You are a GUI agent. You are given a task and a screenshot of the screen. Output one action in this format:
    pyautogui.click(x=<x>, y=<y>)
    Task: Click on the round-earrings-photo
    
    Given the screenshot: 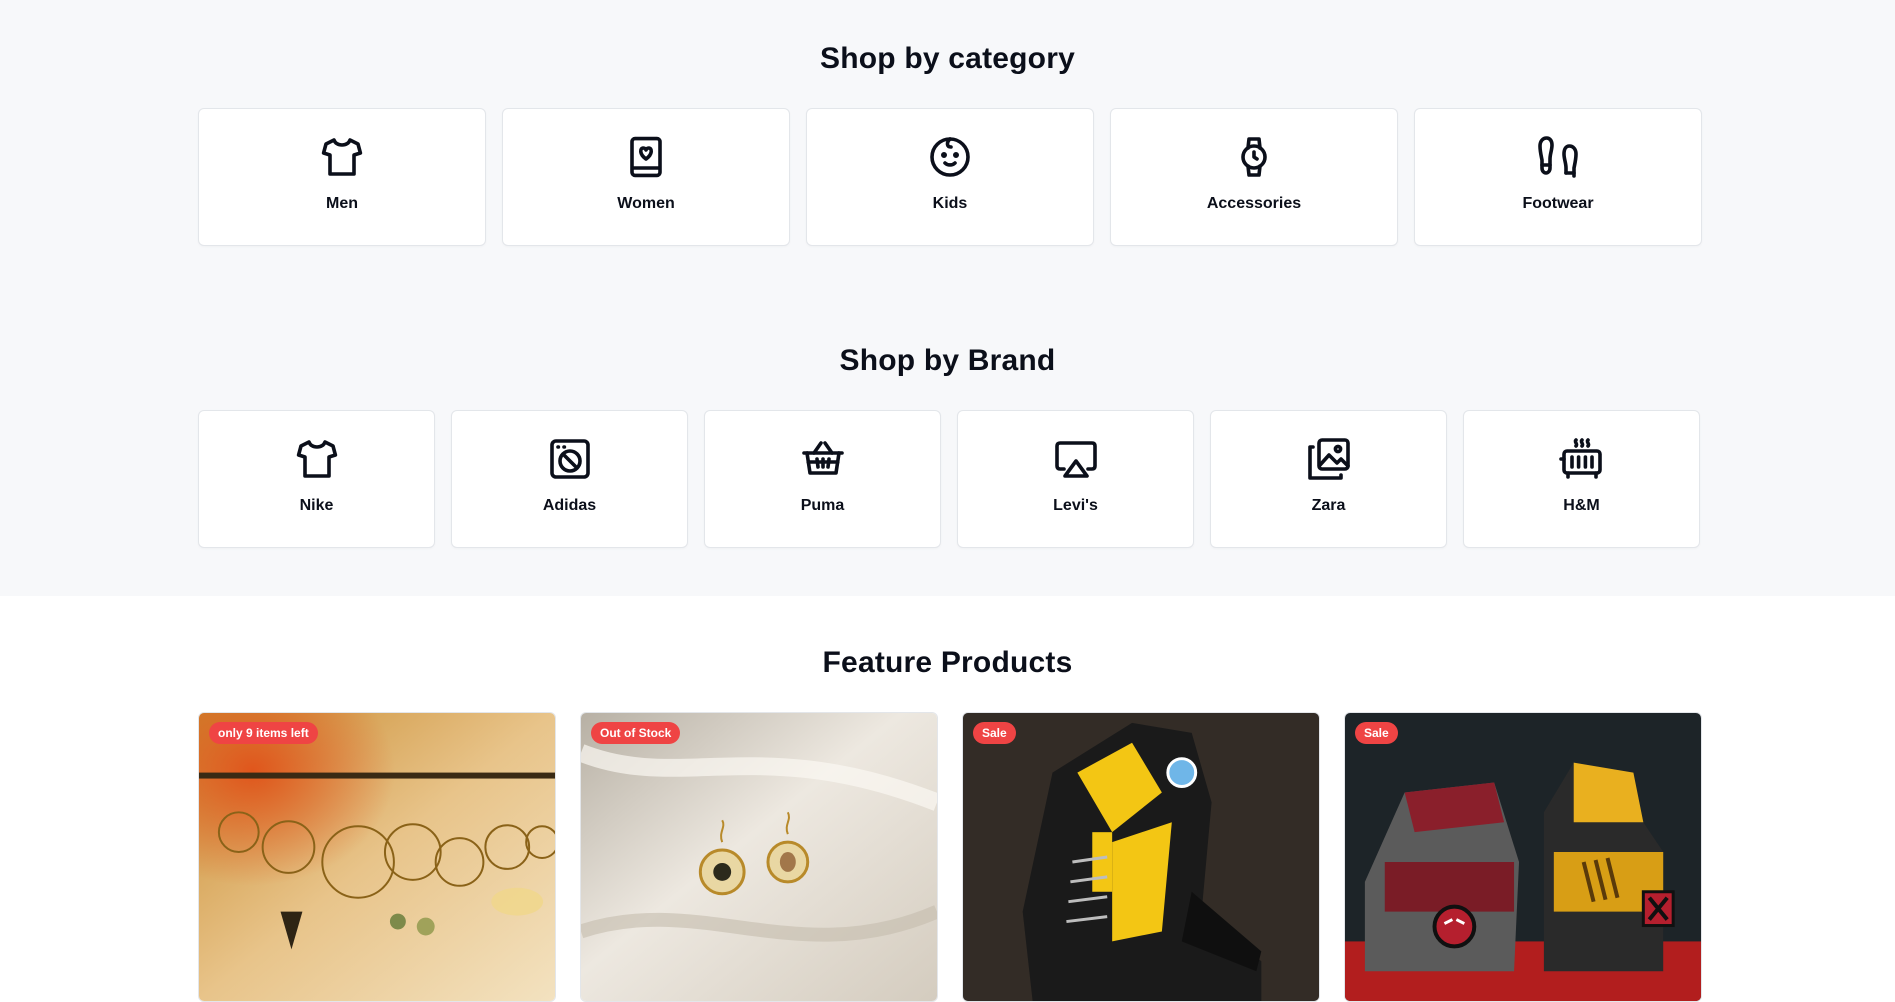 What is the action you would take?
    pyautogui.click(x=759, y=857)
    